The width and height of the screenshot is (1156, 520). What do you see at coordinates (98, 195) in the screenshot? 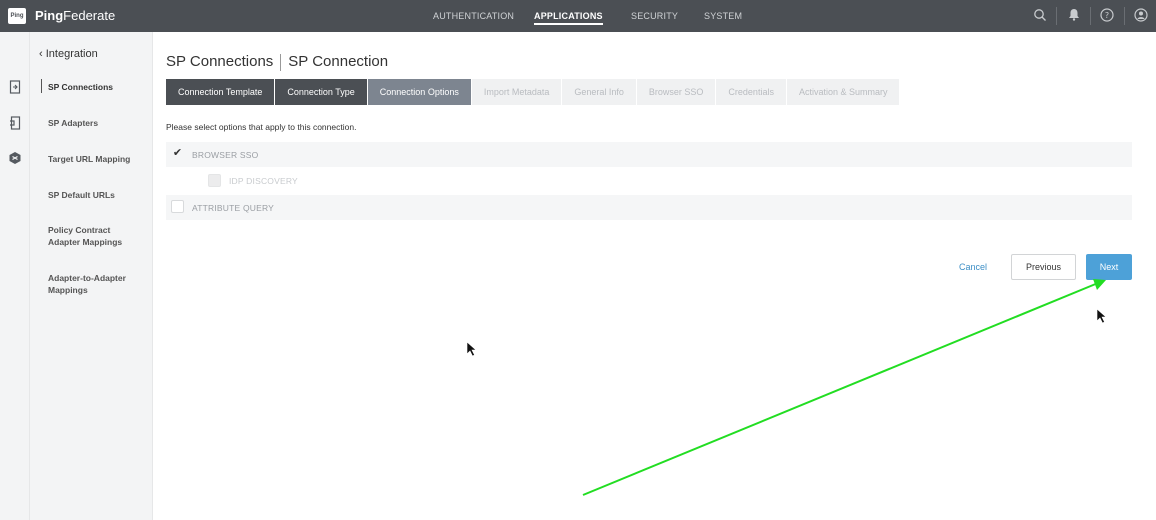
I see `sidenav-item-sp-default-urls: SP Default URLs` at bounding box center [98, 195].